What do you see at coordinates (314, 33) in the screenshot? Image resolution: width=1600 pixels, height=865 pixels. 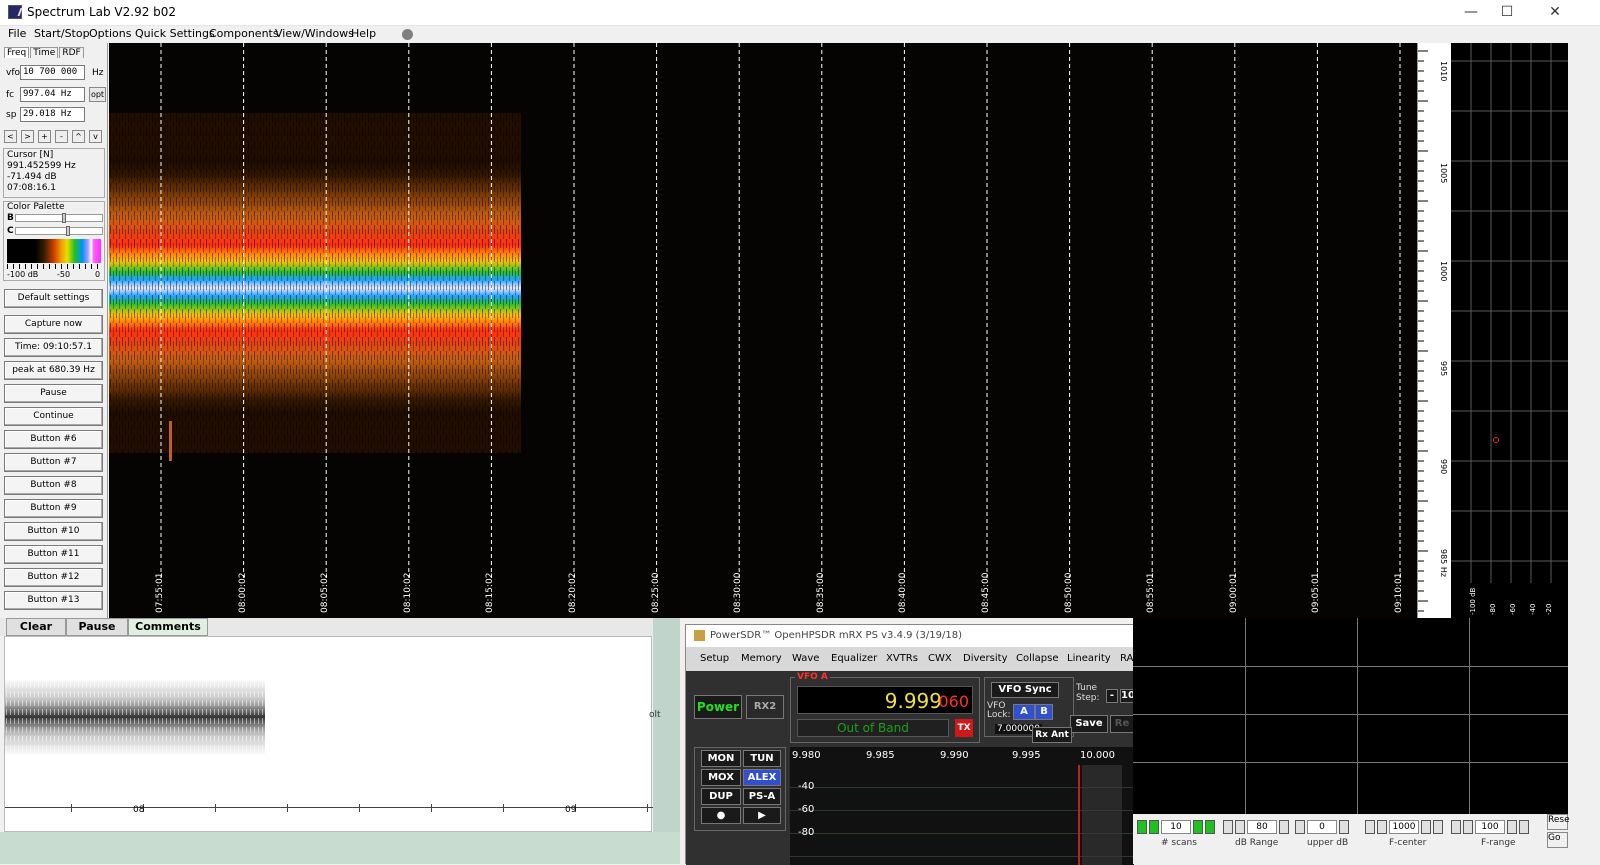 I see `menu-view-windows: View/Windows` at bounding box center [314, 33].